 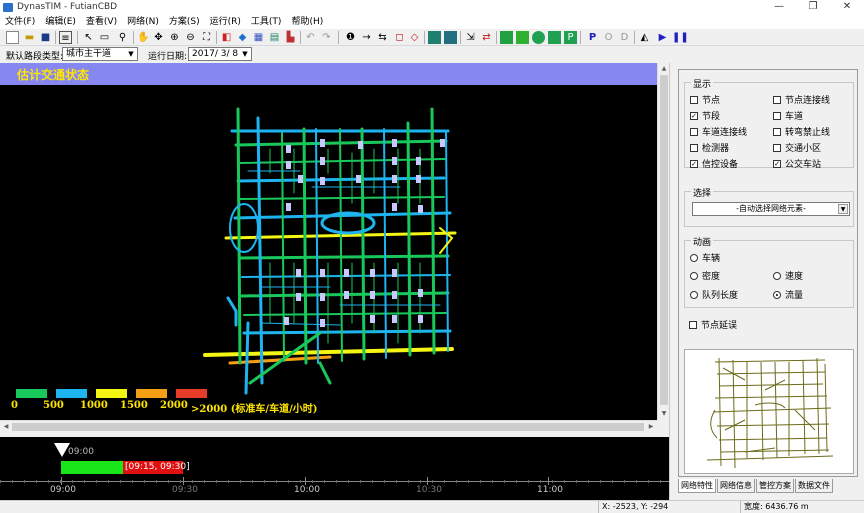 What do you see at coordinates (624, 37) in the screenshot?
I see `d-mode-icon: D` at bounding box center [624, 37].